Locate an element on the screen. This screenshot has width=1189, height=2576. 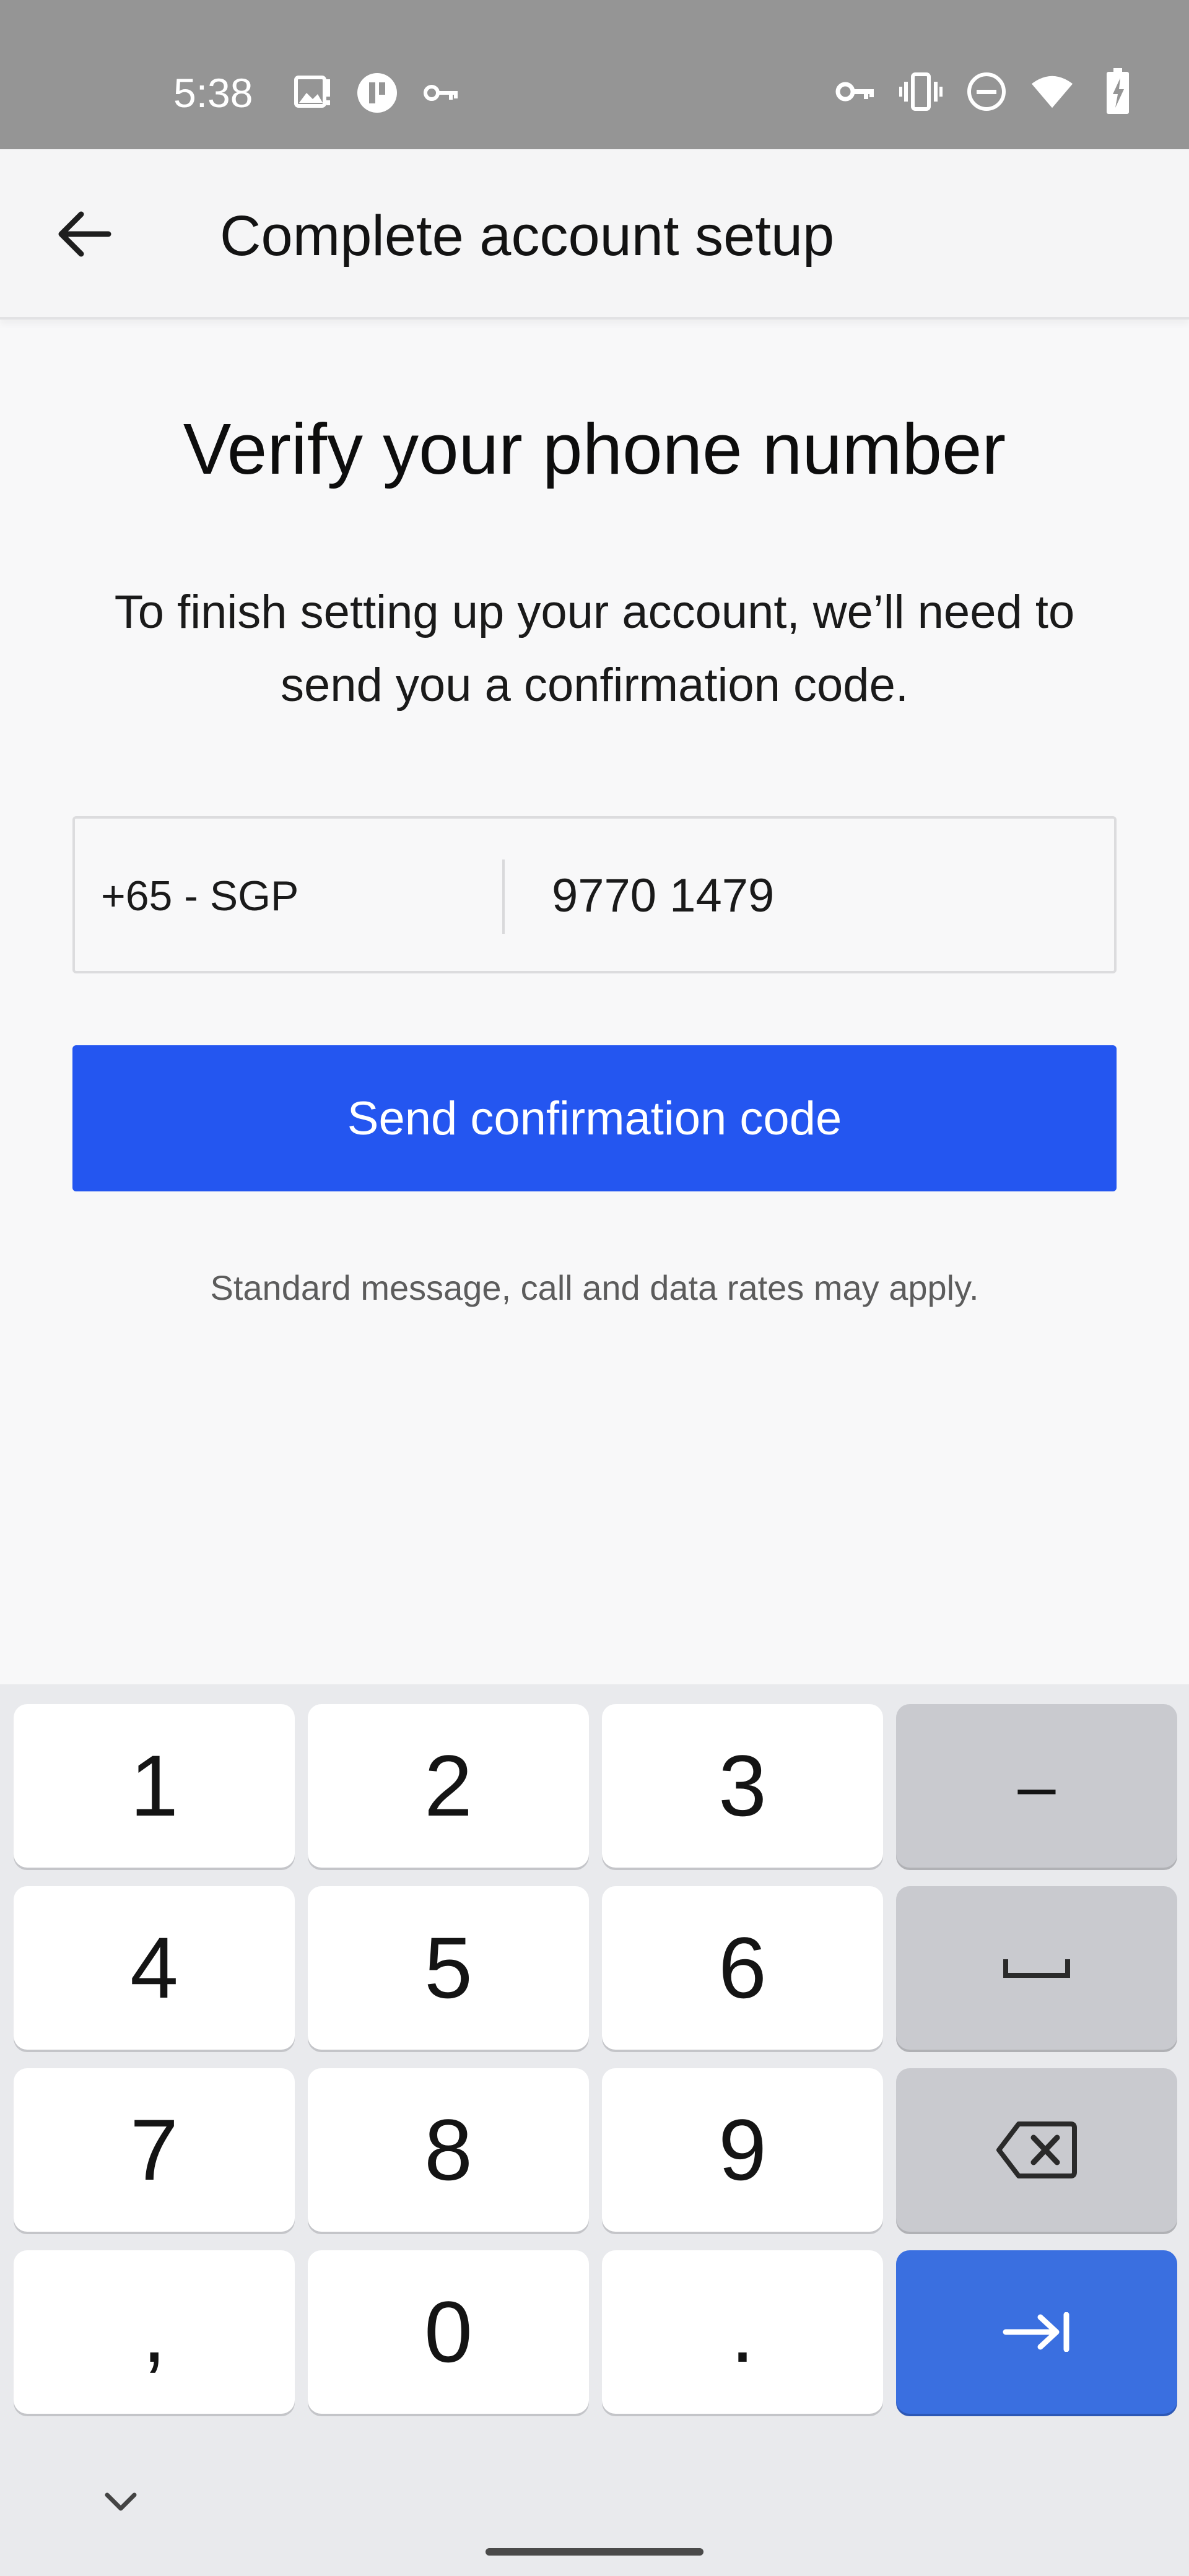
key-4: 4 is located at coordinates (154, 1968).